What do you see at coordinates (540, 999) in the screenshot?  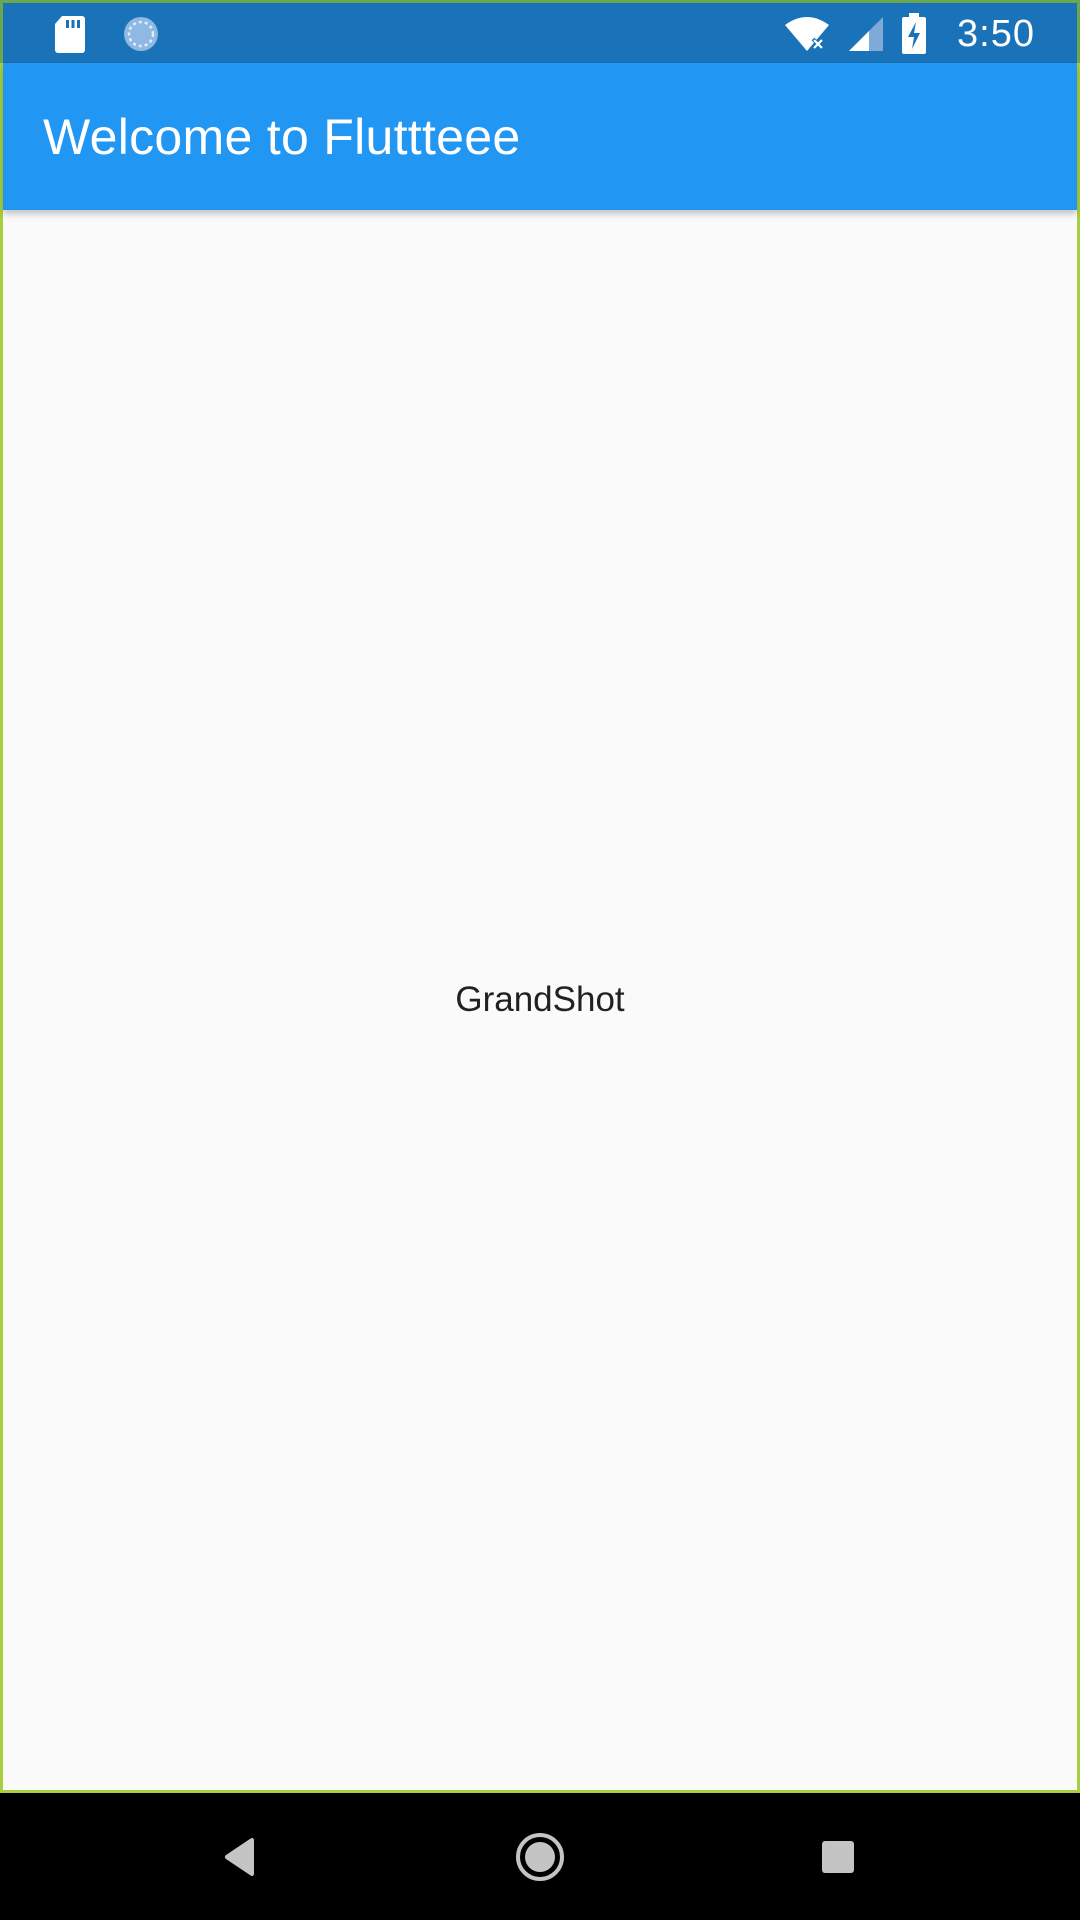 I see `center-text: GrandShot` at bounding box center [540, 999].